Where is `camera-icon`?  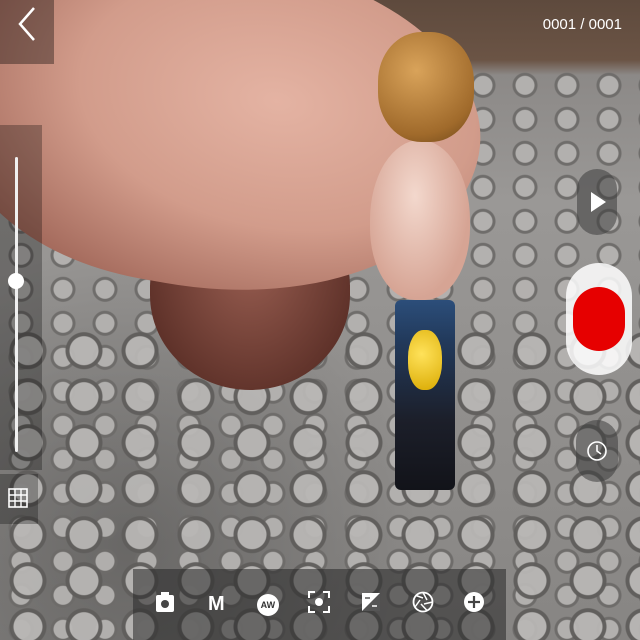 camera-icon is located at coordinates (165, 604).